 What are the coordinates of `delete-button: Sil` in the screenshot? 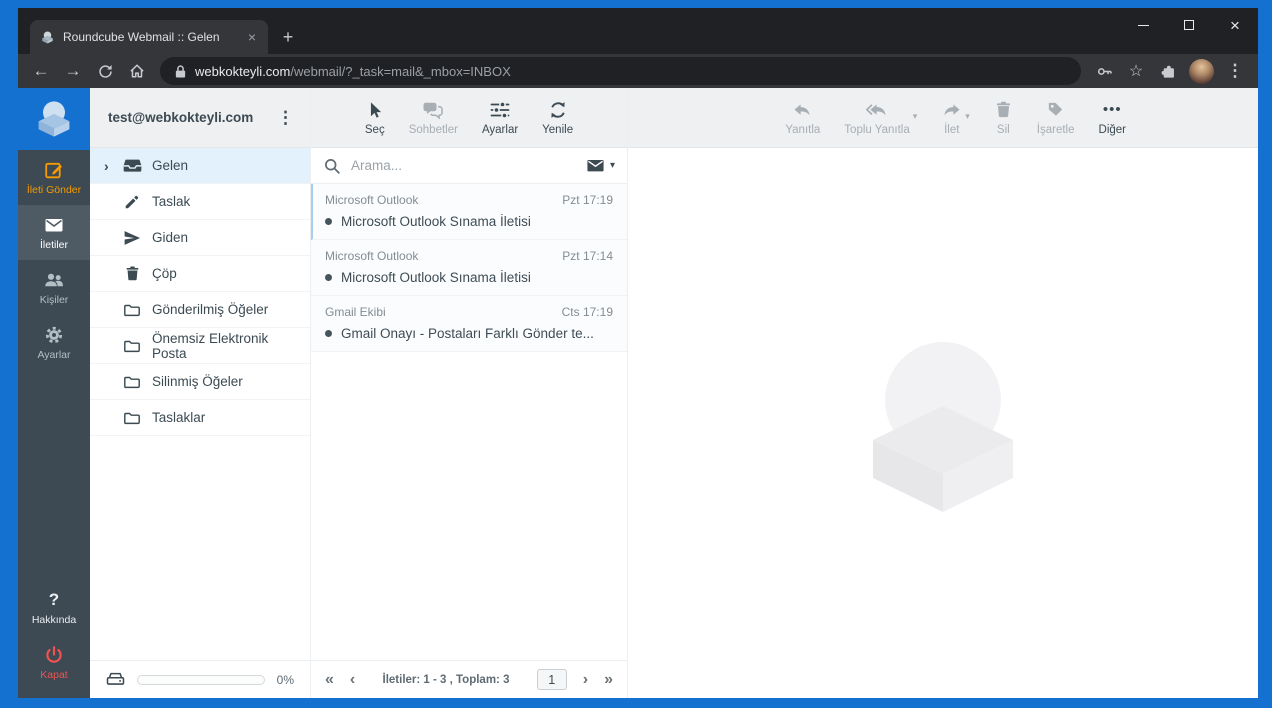 It's located at (1003, 118).